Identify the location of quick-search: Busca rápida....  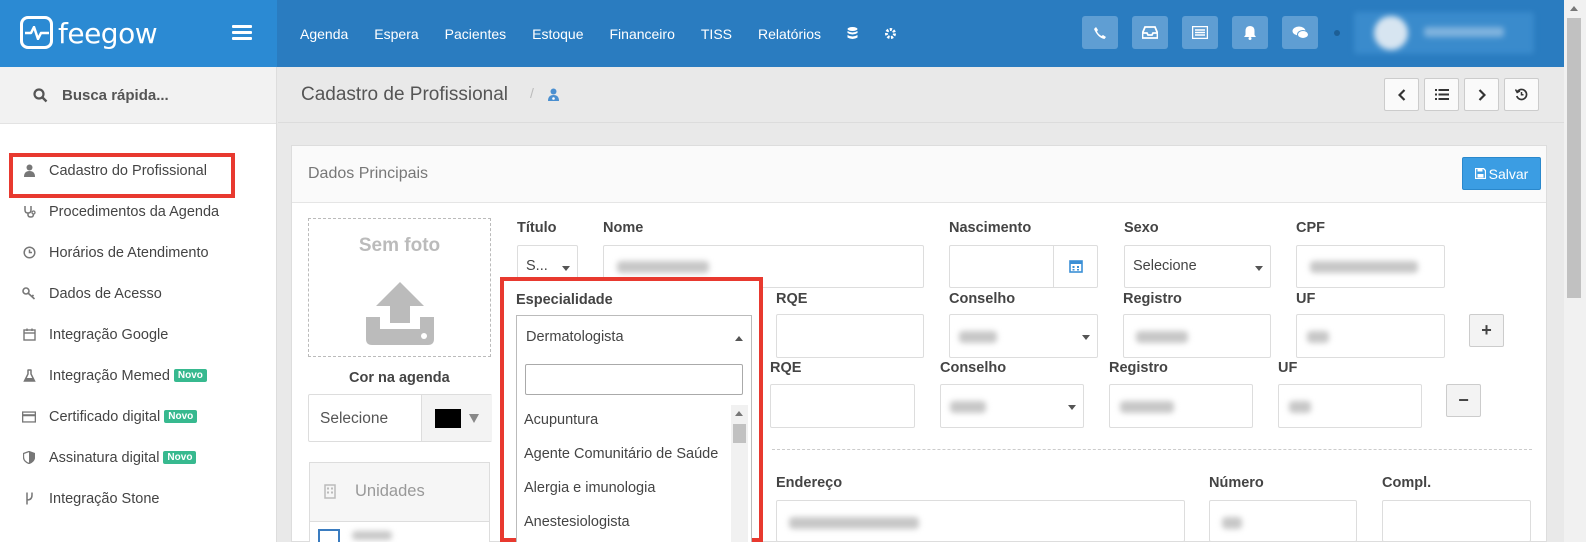
(138, 95).